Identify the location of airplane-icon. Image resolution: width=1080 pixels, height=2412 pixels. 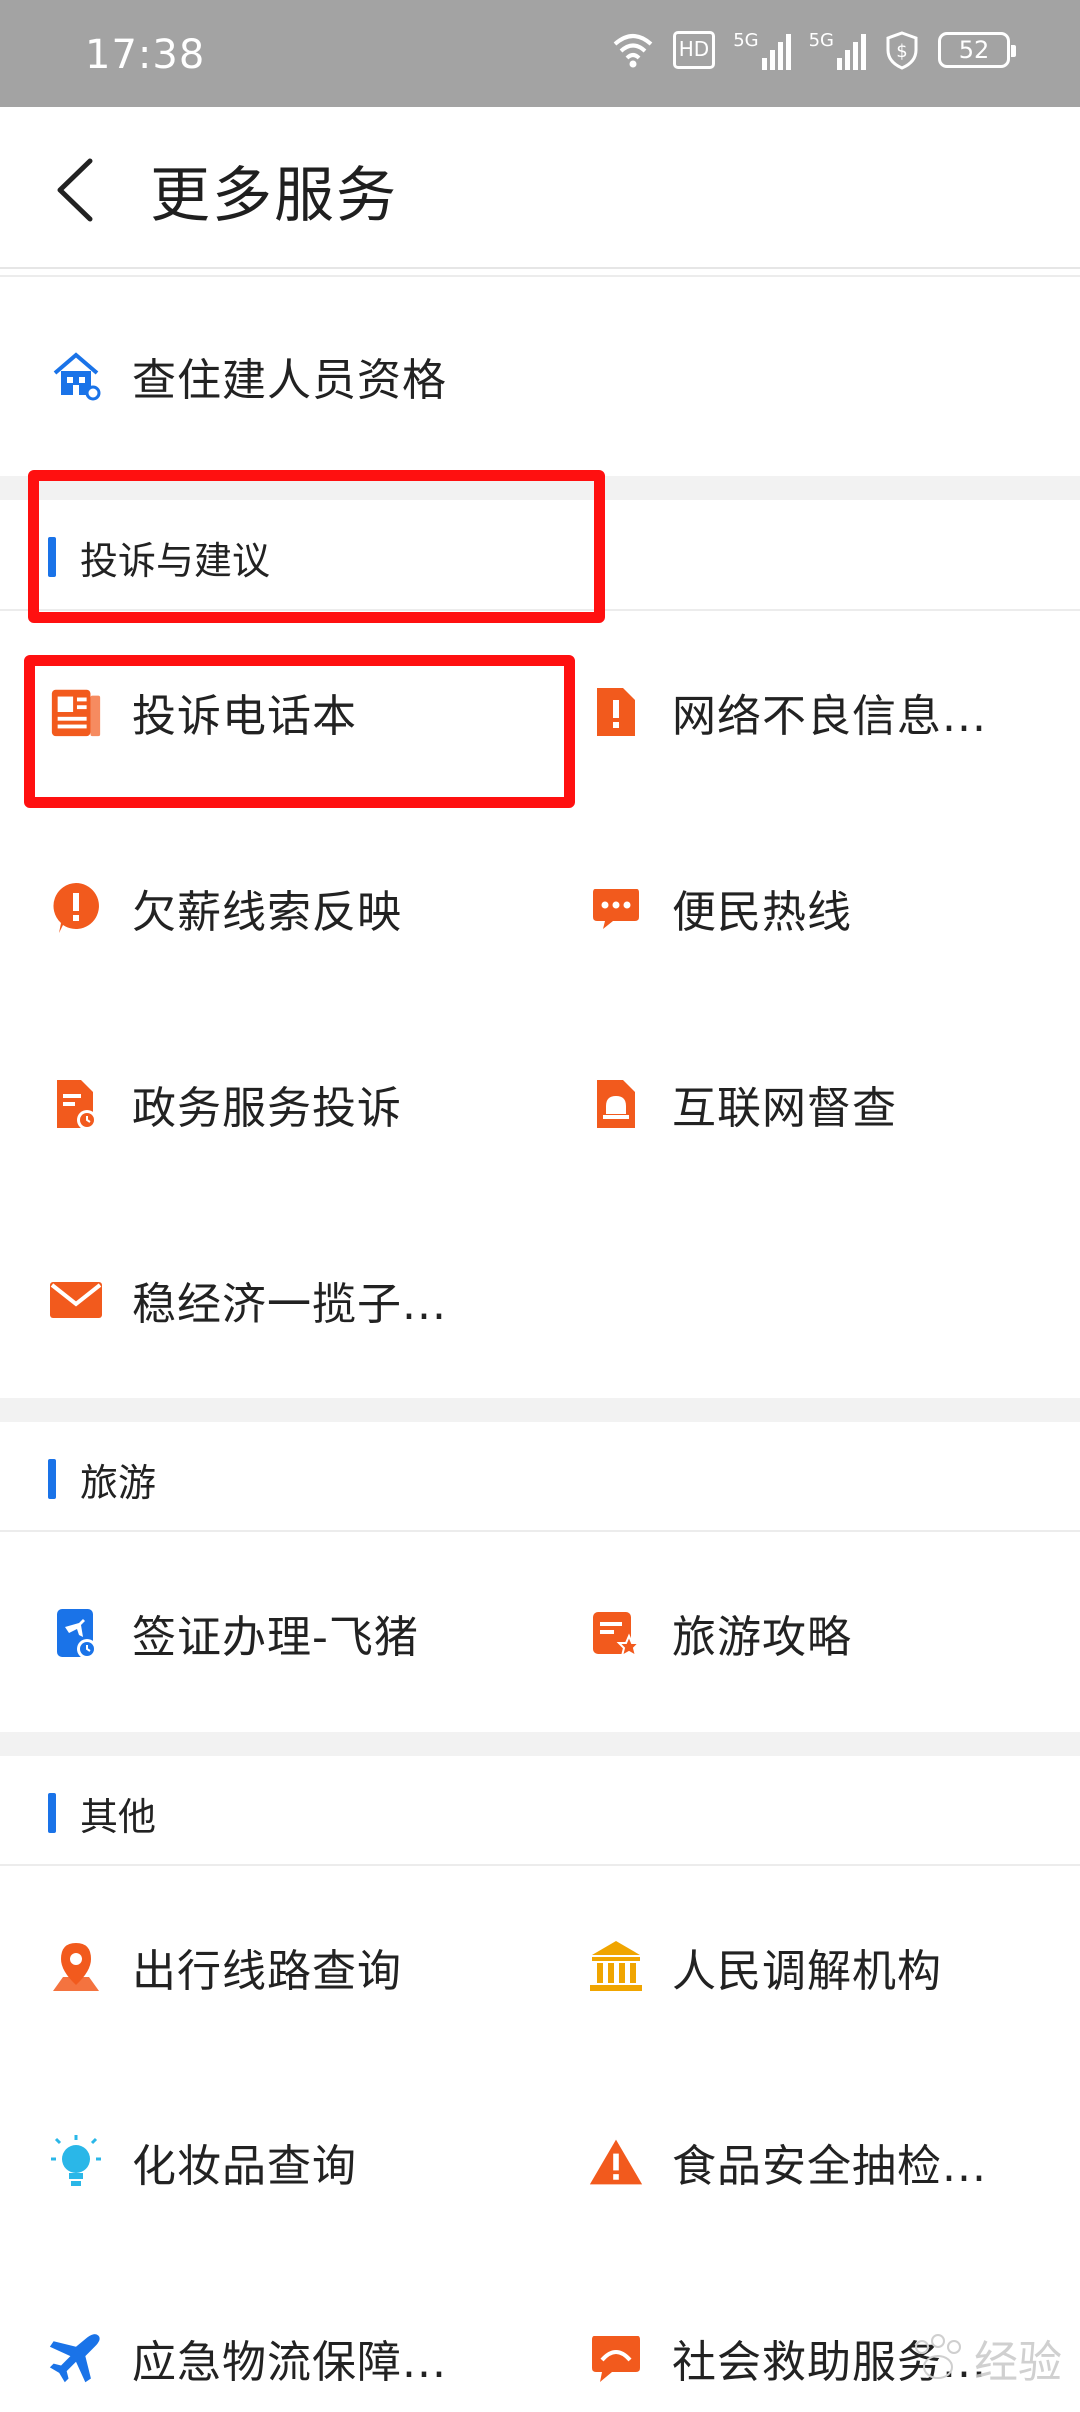
(76, 2358).